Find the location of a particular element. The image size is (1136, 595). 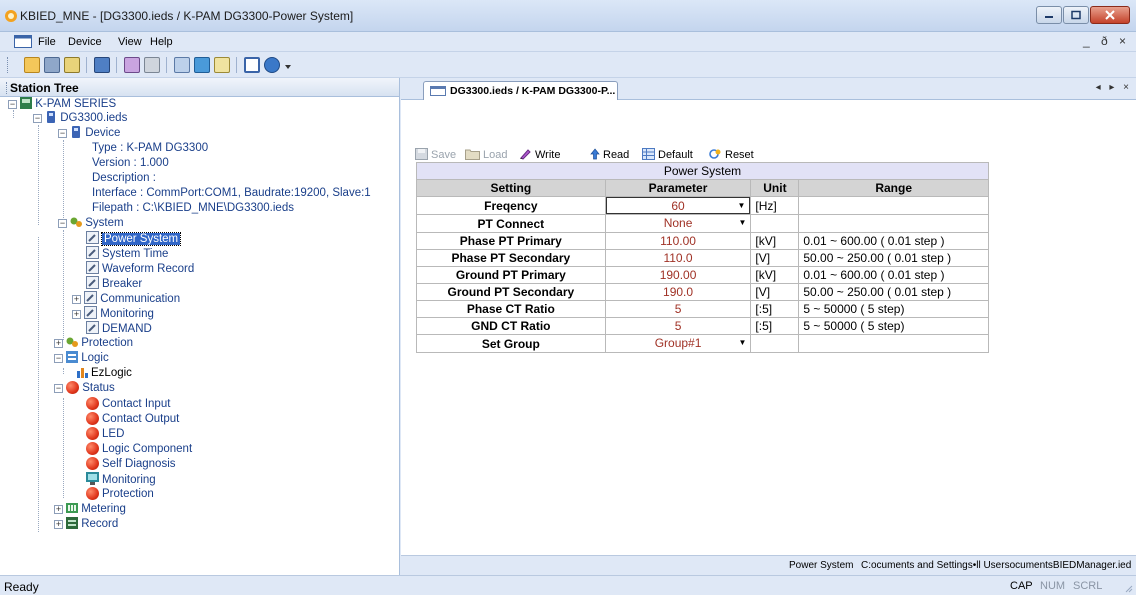

reset-button: Reset is located at coordinates (731, 155).